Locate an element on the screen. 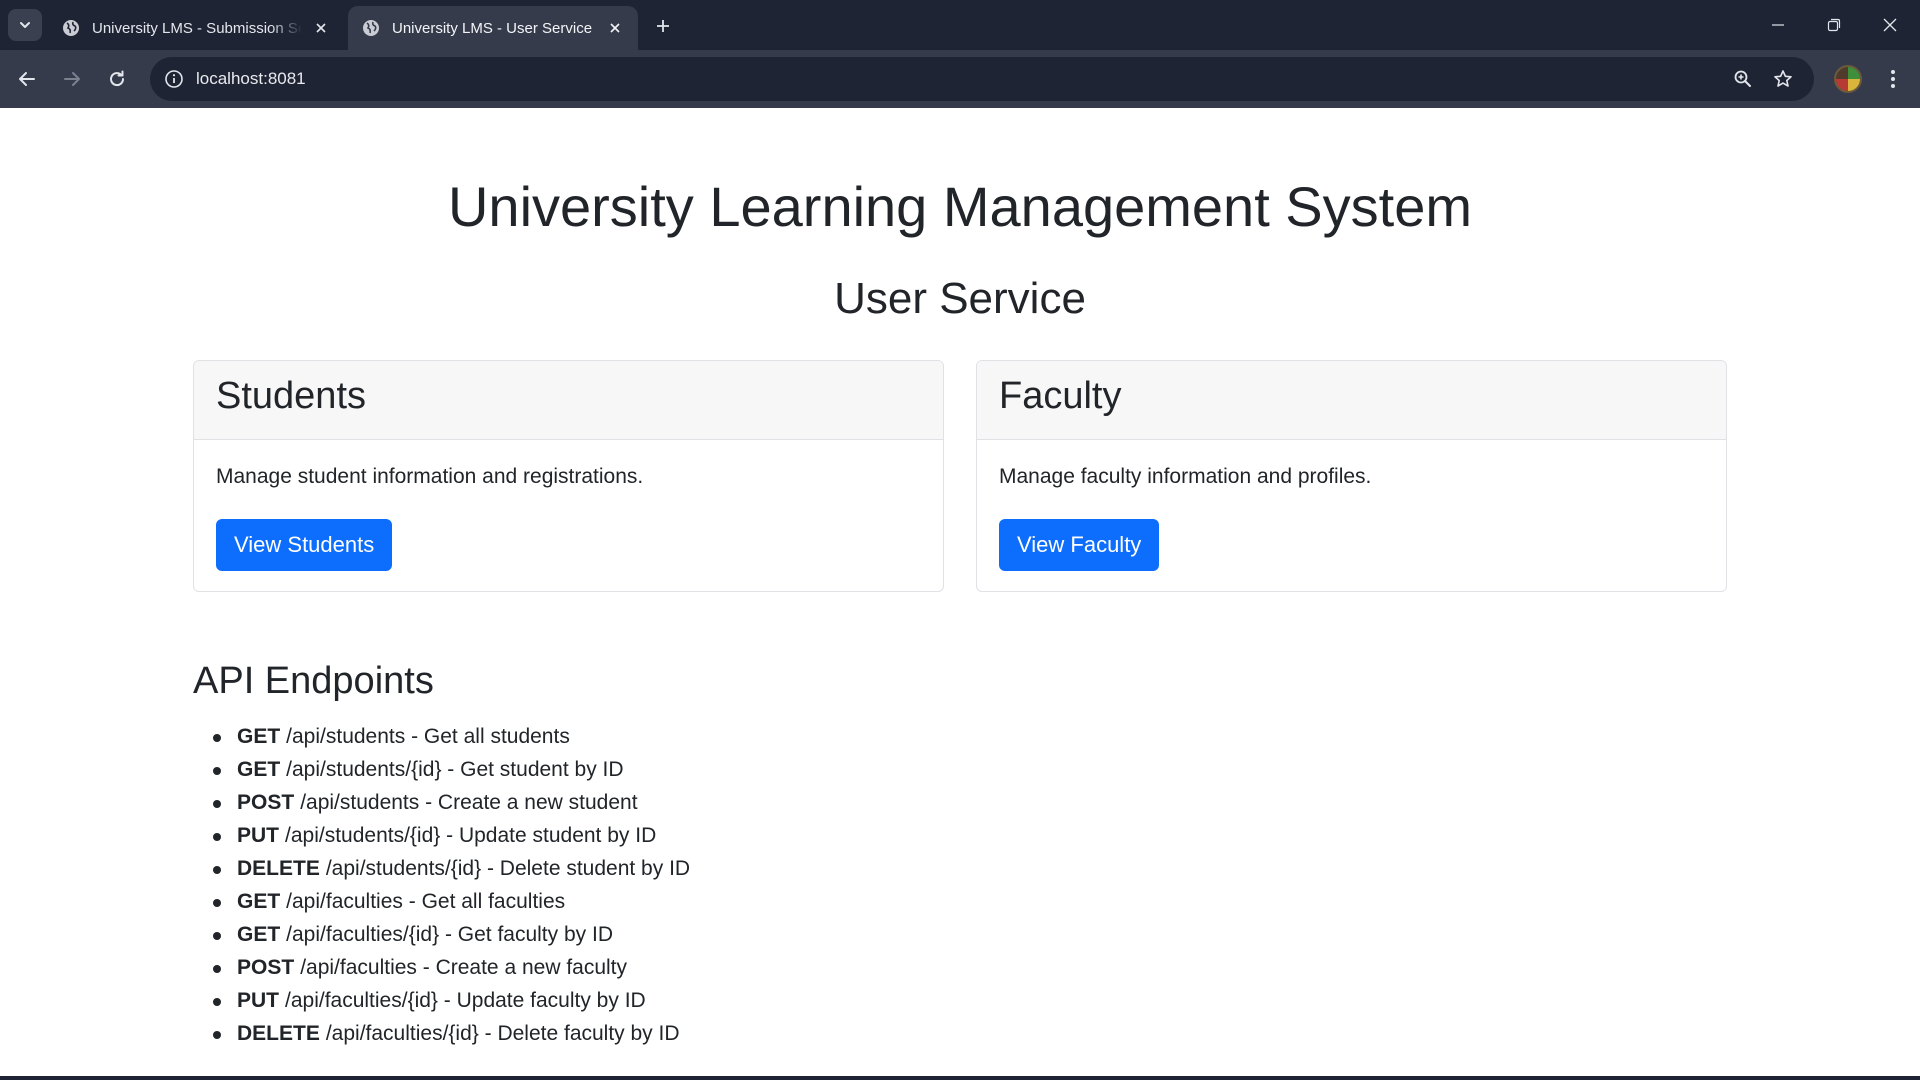 This screenshot has width=1920, height=1080. endpoint-item: POST/api/students - Create a new student is located at coordinates (451, 802).